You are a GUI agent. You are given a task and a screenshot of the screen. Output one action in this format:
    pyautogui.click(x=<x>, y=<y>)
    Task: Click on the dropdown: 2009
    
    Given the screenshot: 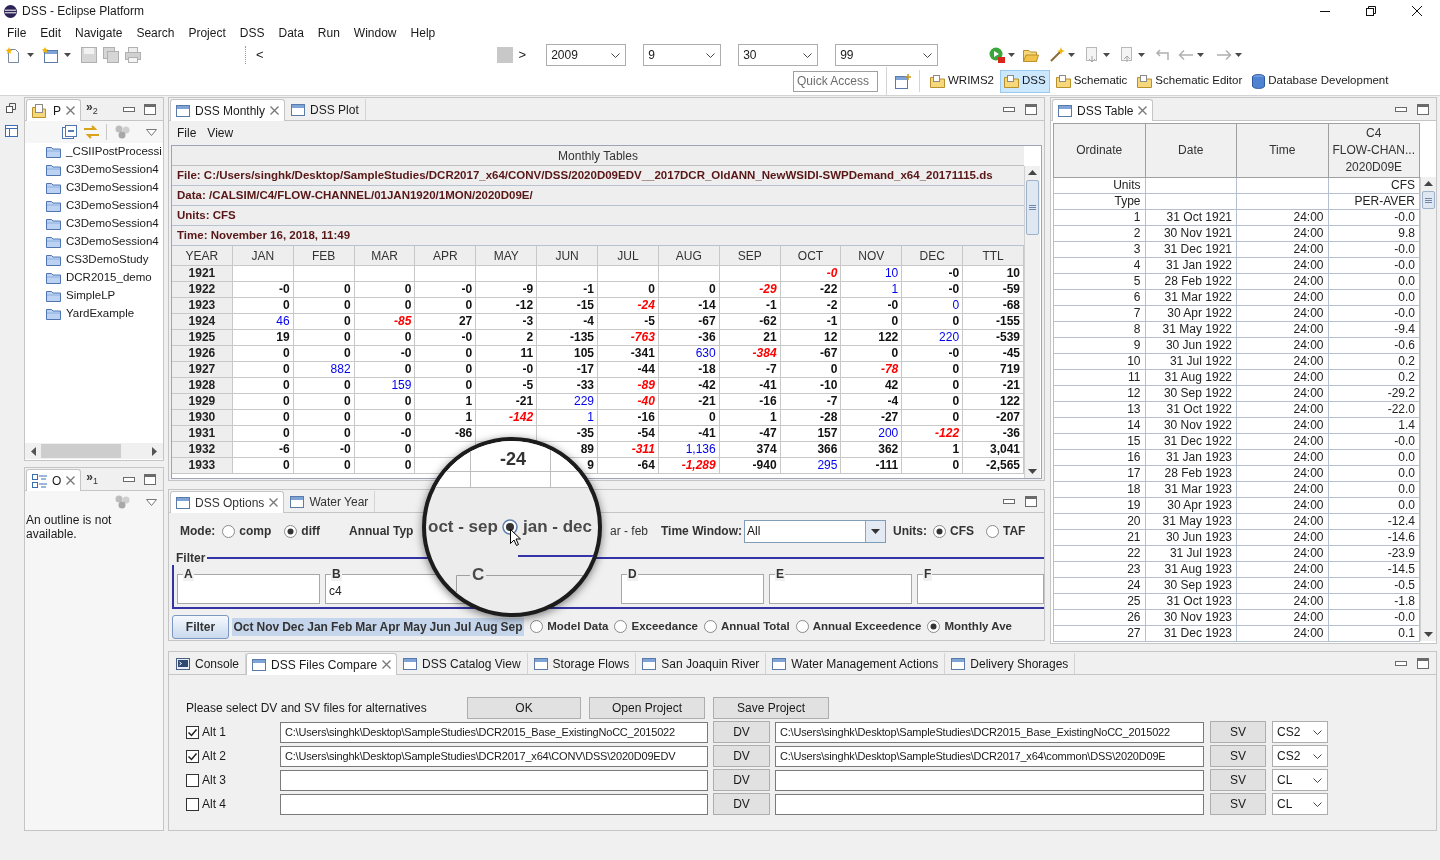 What is the action you would take?
    pyautogui.click(x=586, y=55)
    